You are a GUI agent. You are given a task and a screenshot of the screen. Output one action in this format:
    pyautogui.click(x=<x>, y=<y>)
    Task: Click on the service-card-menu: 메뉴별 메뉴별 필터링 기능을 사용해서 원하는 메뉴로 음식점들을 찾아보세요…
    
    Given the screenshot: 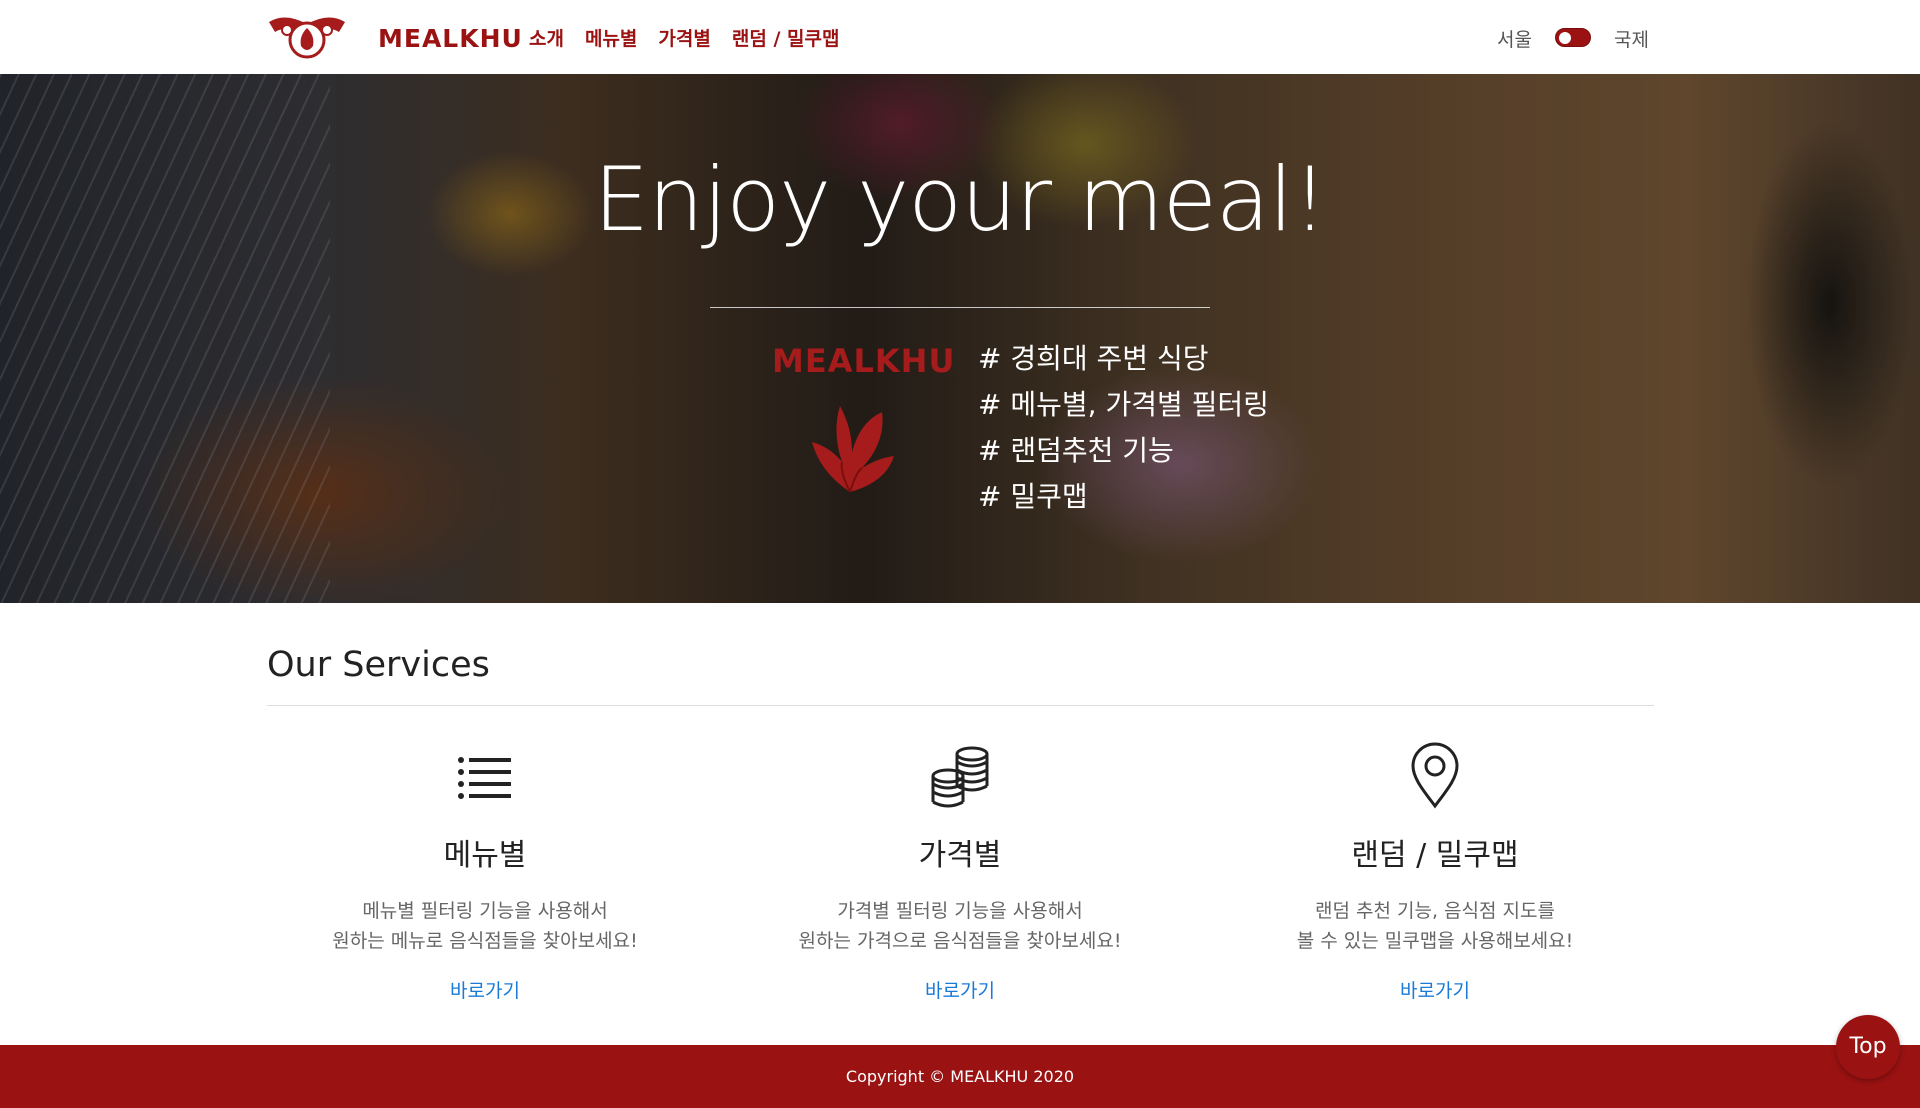 What is the action you would take?
    pyautogui.click(x=485, y=872)
    